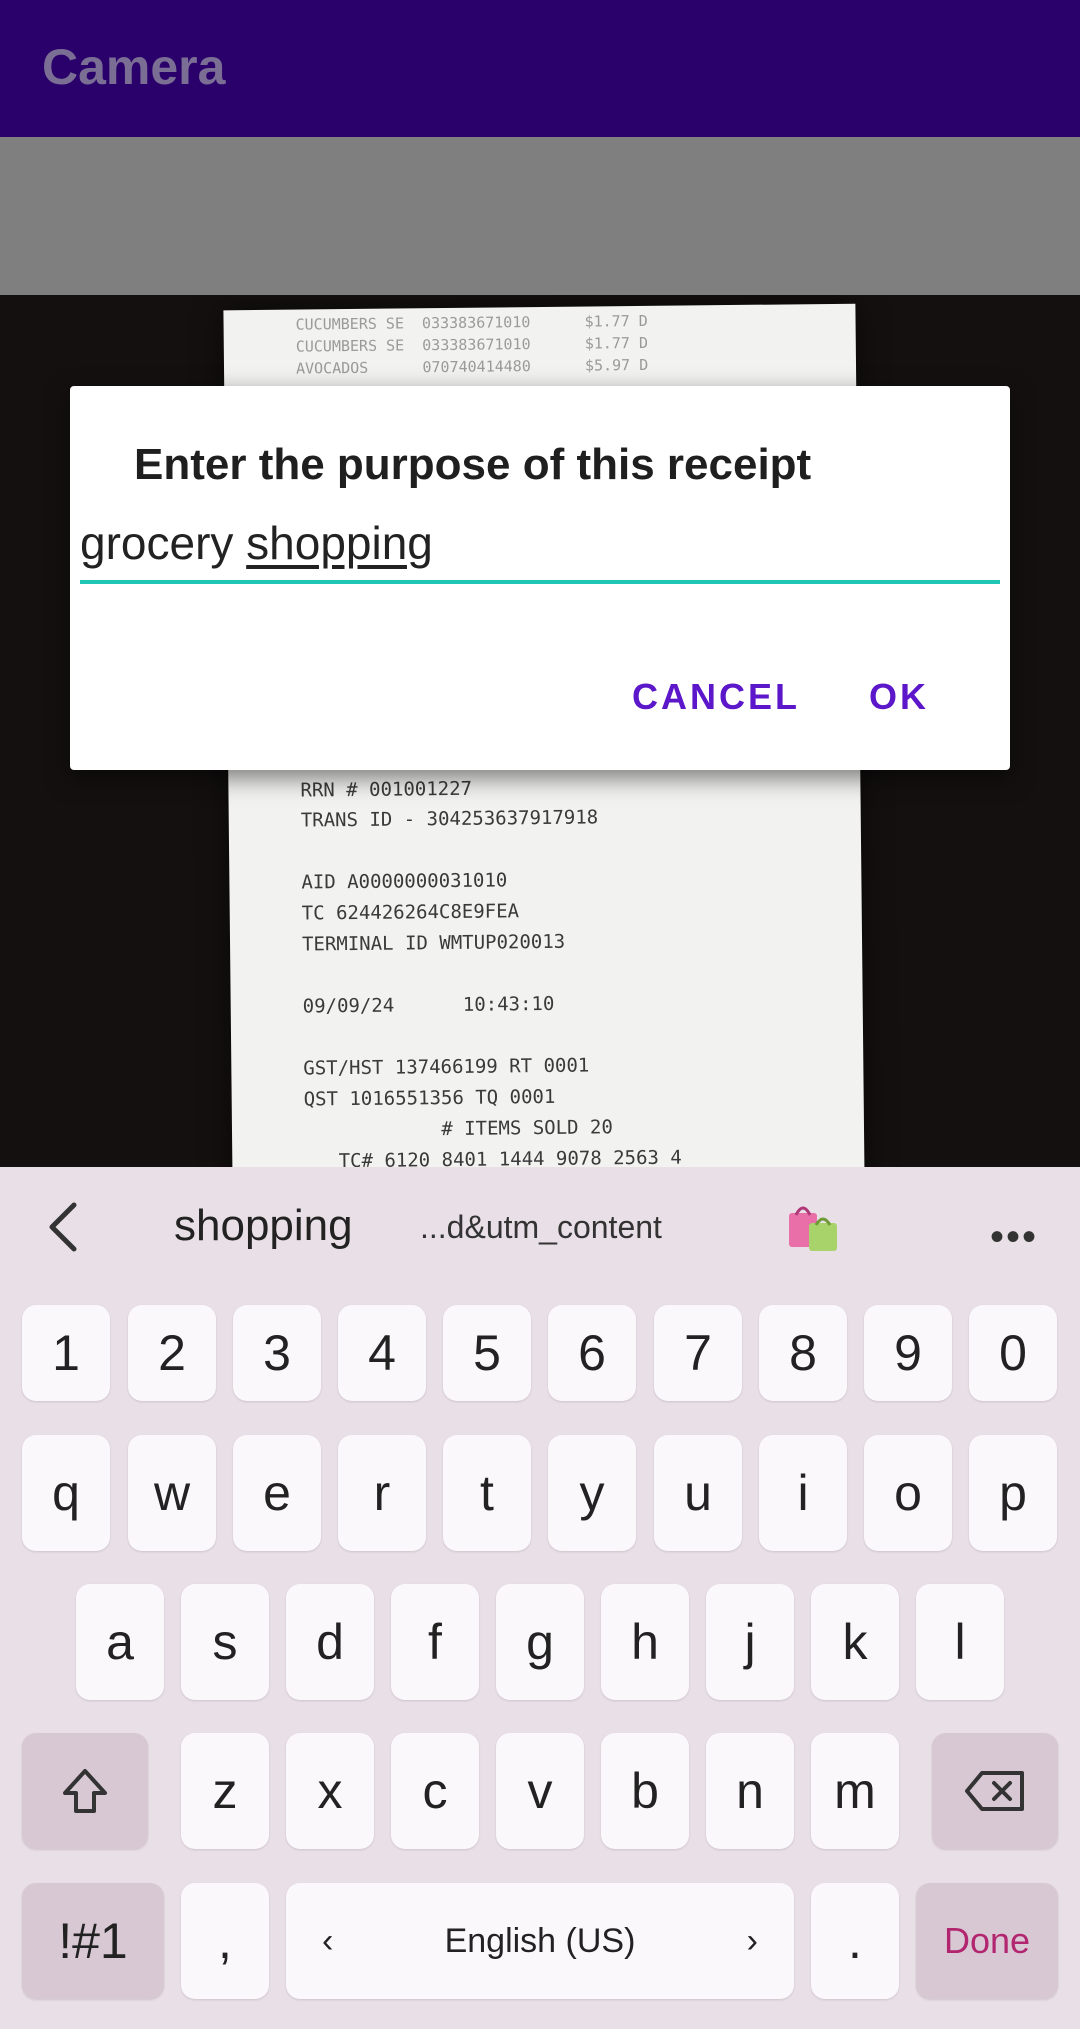 The height and width of the screenshot is (2029, 1080). I want to click on key-o: o, so click(908, 1493).